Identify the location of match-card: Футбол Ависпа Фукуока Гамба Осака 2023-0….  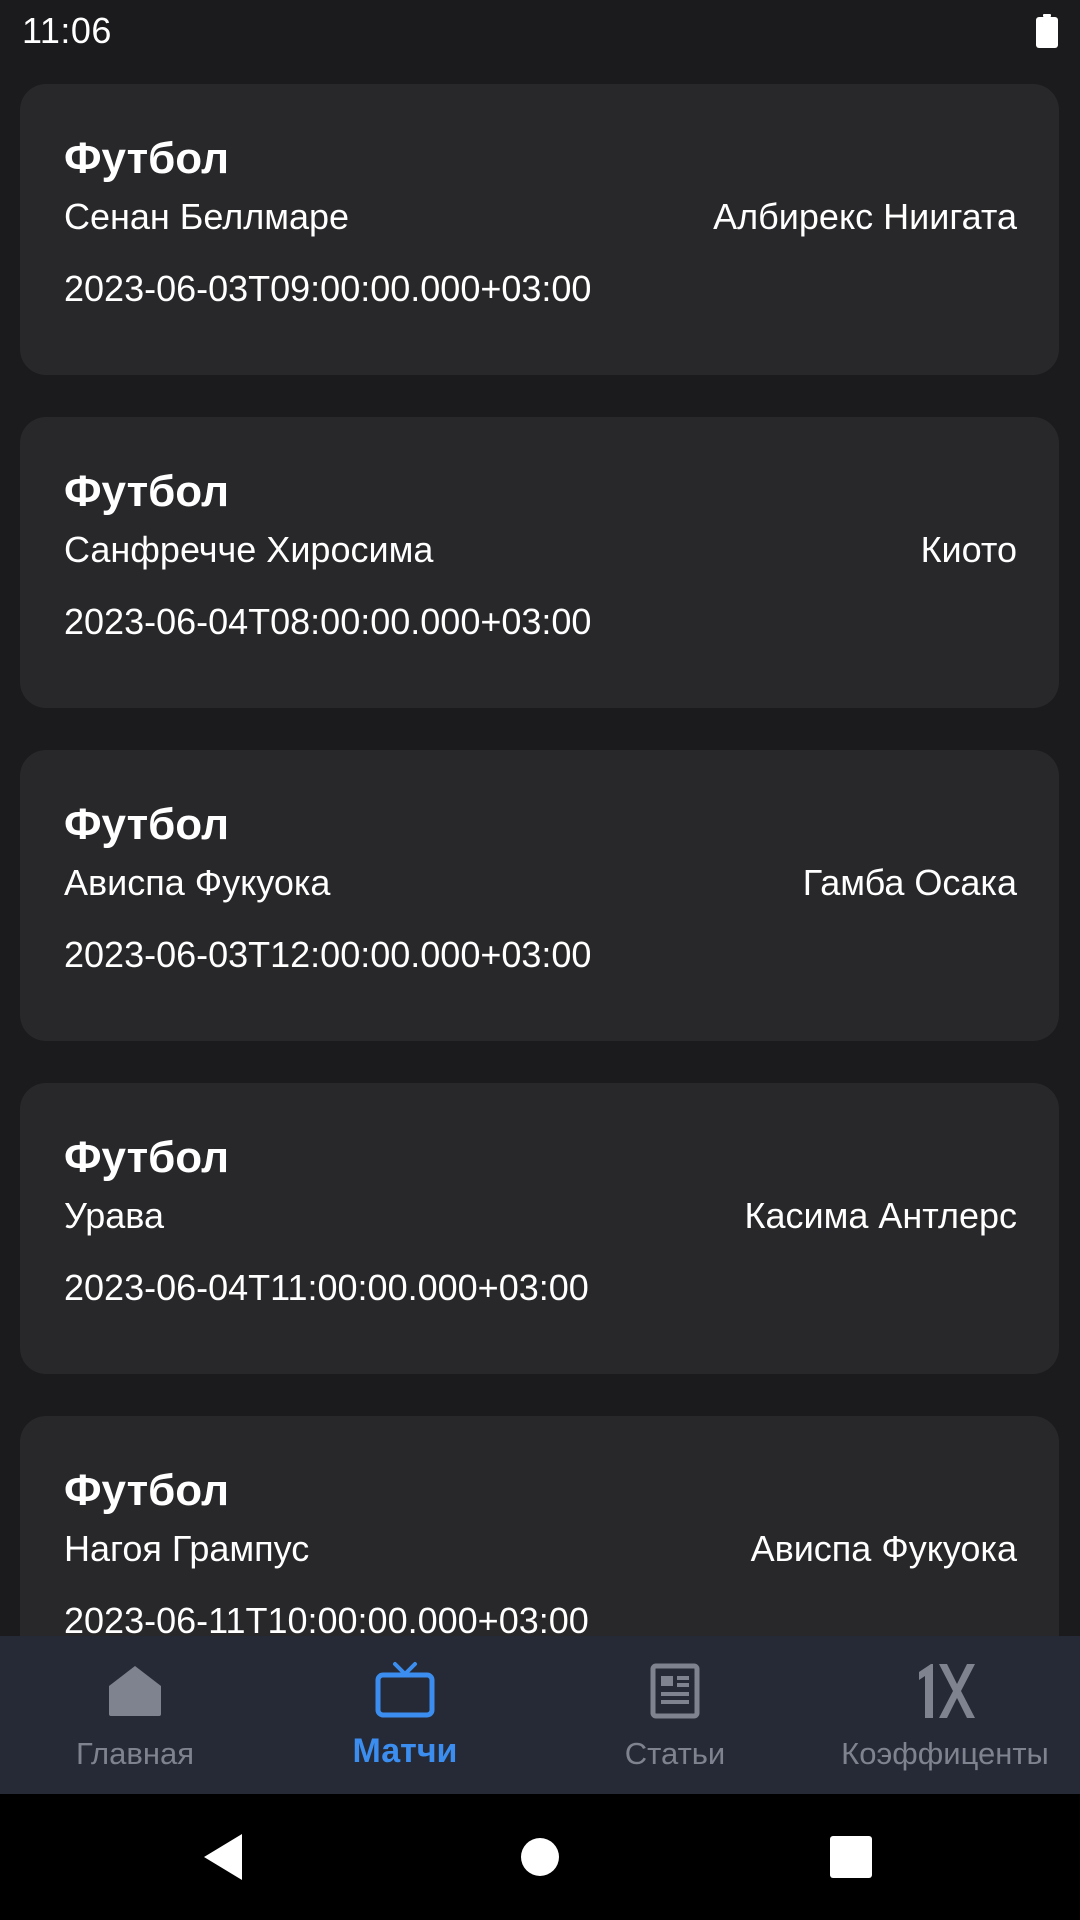
(539, 895).